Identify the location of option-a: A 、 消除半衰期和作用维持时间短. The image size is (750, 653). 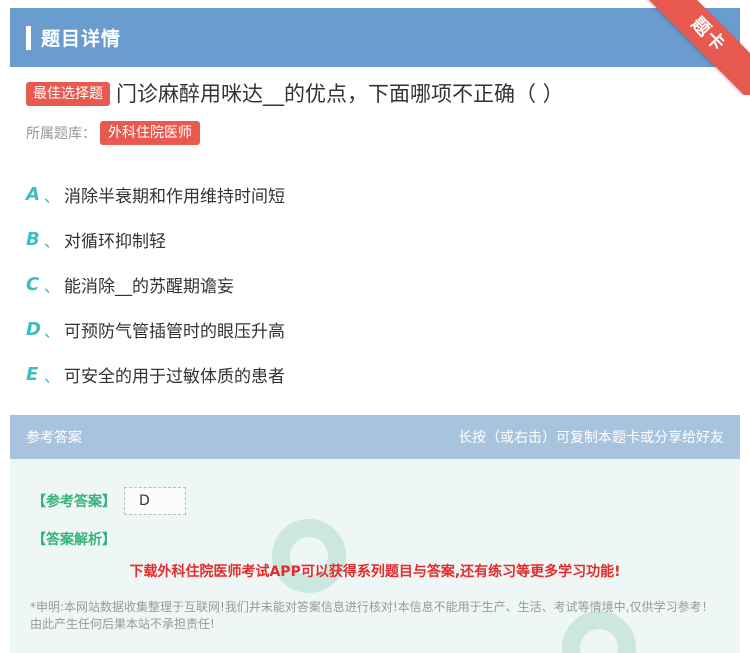
(371, 194).